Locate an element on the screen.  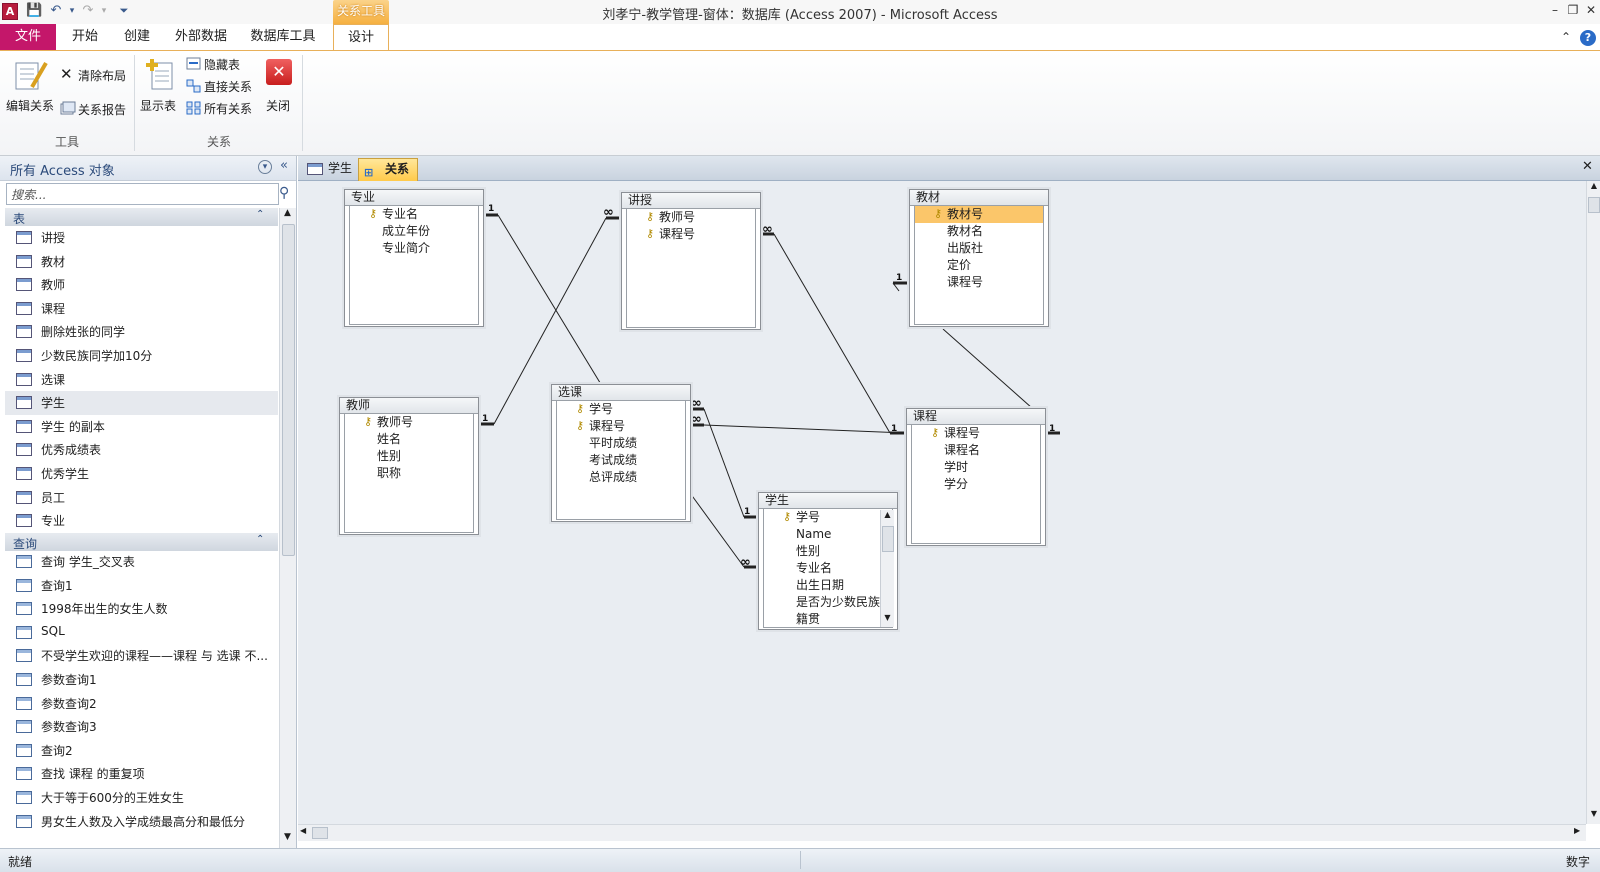
canvas-vertical-scrollbar: ▲ ▼ is located at coordinates (1593, 502).